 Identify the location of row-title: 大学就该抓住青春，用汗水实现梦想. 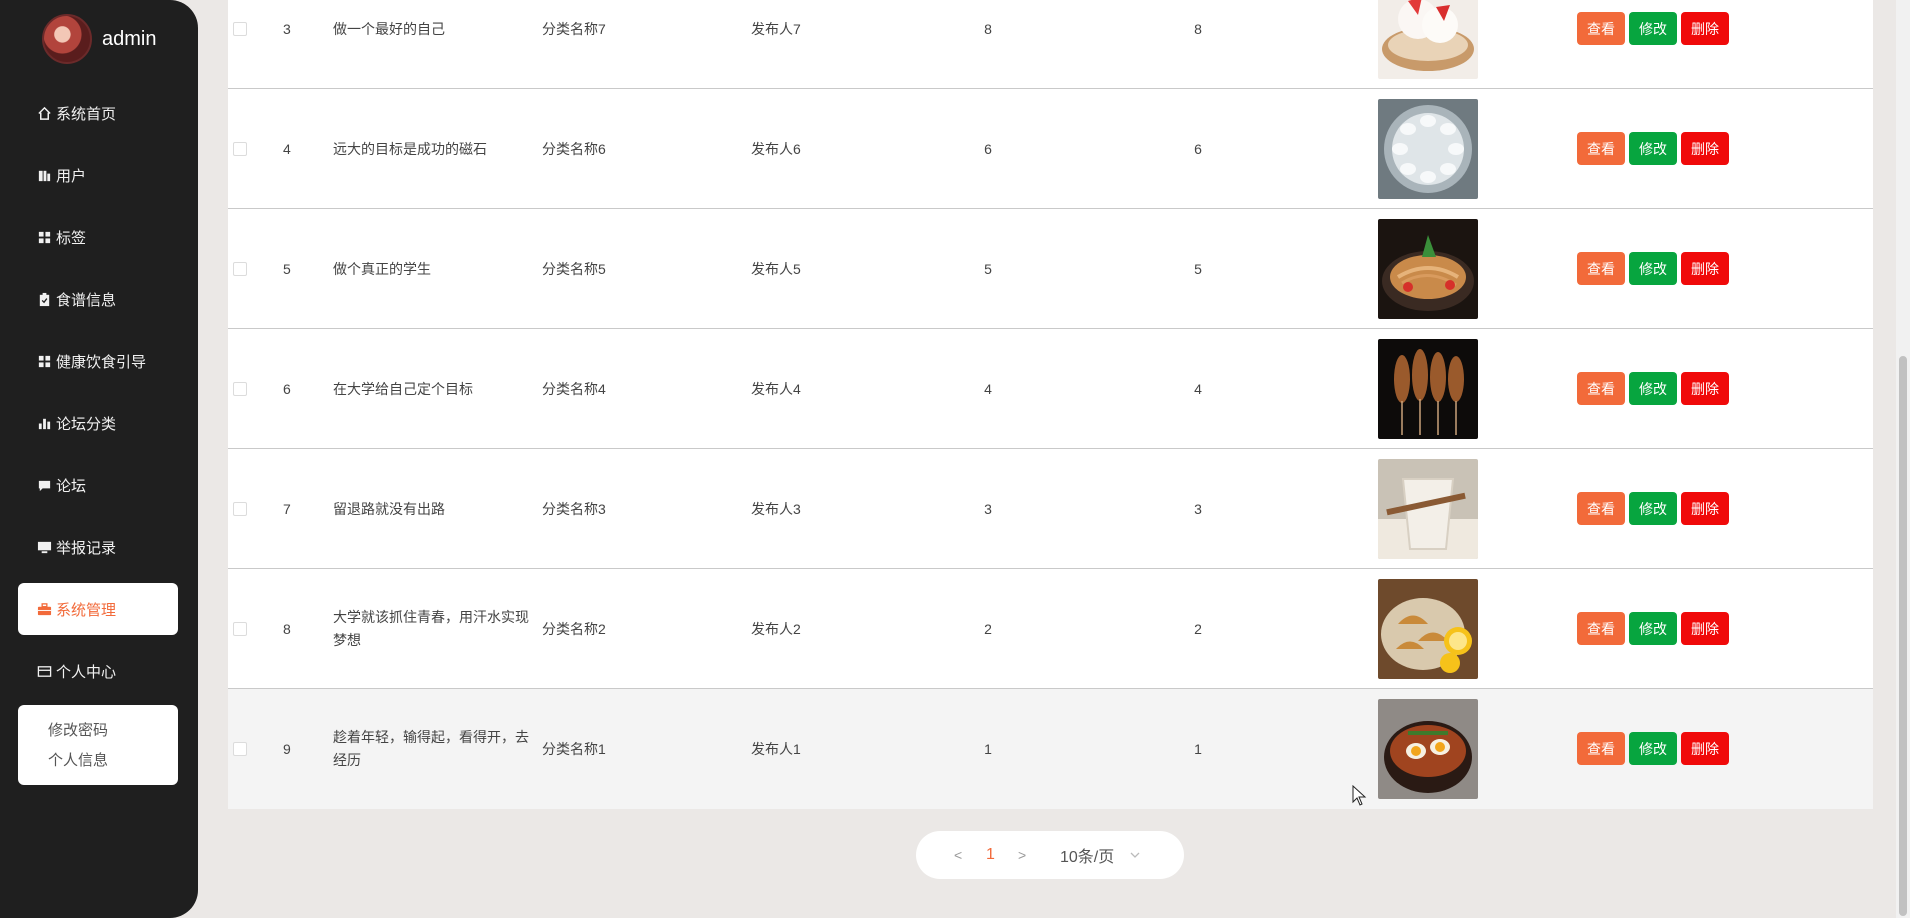
(431, 628).